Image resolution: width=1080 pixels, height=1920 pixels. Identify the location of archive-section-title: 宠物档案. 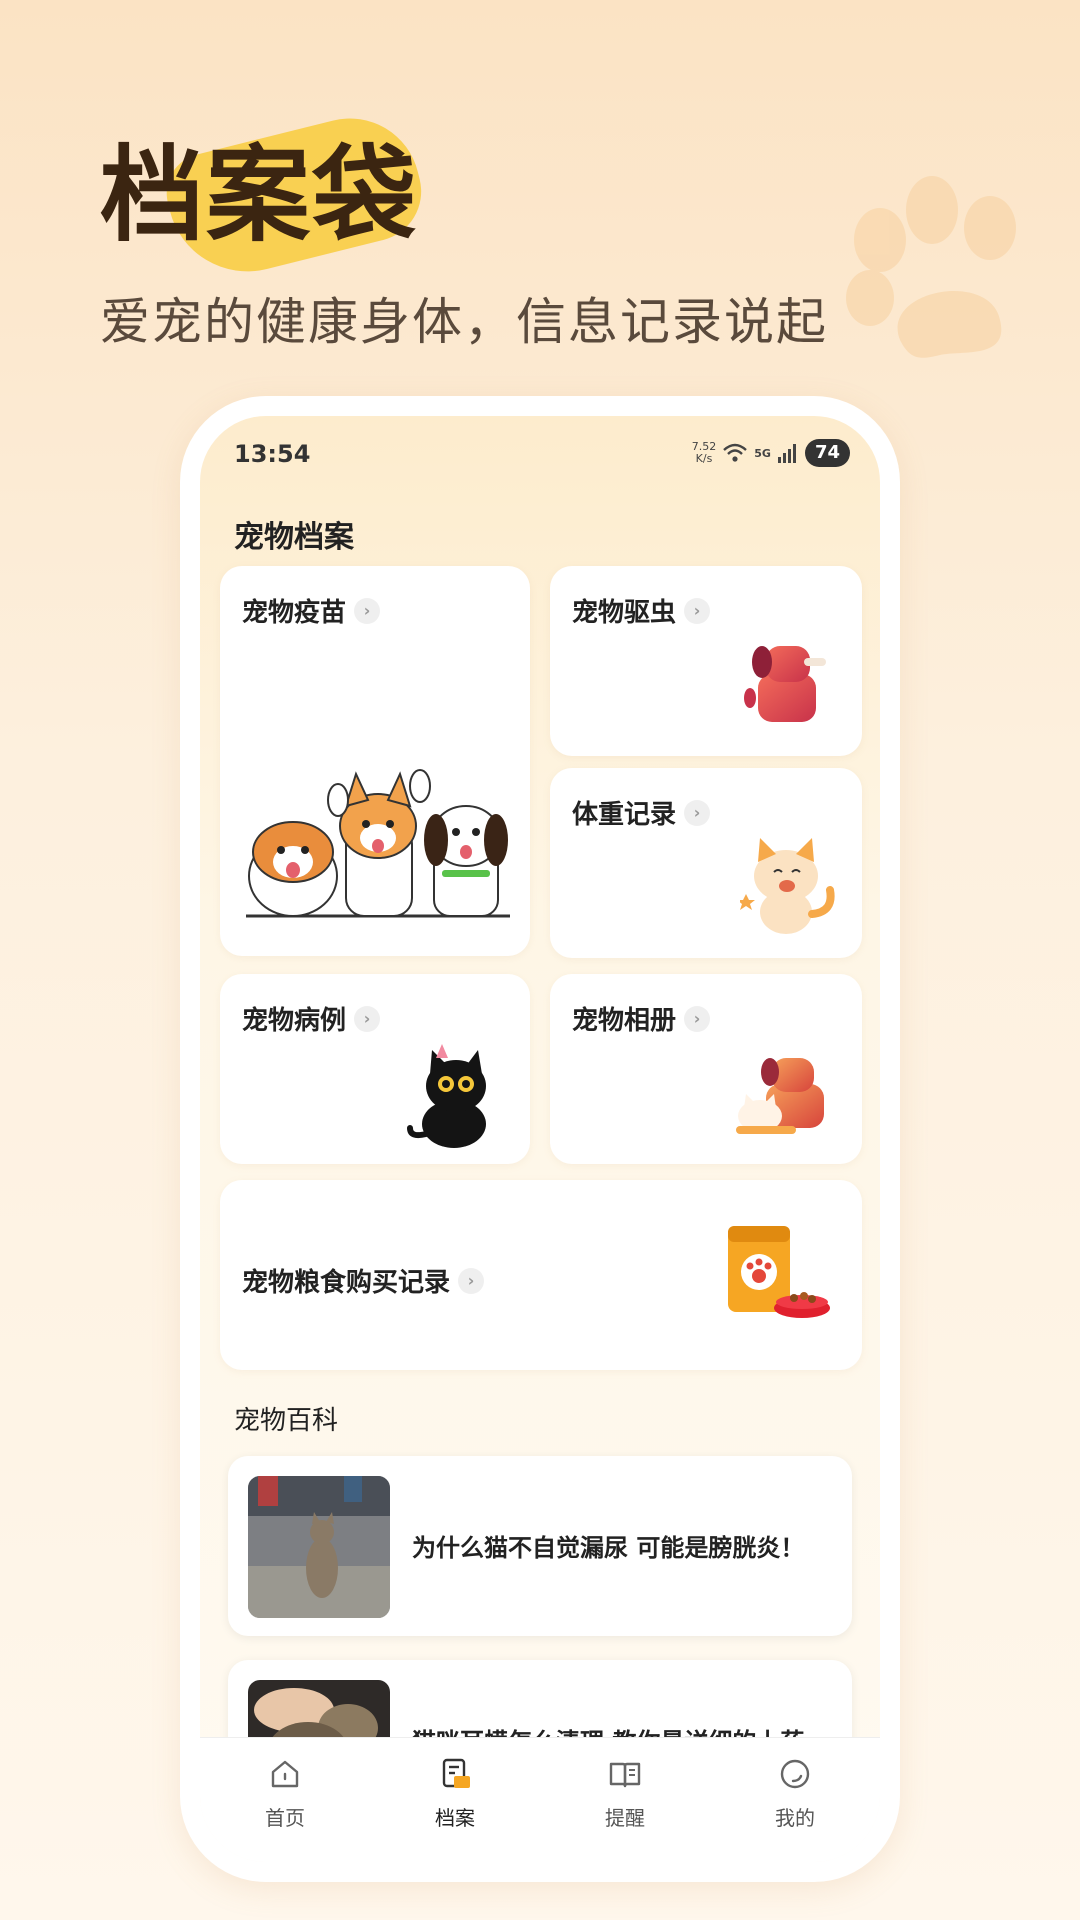
(294, 537).